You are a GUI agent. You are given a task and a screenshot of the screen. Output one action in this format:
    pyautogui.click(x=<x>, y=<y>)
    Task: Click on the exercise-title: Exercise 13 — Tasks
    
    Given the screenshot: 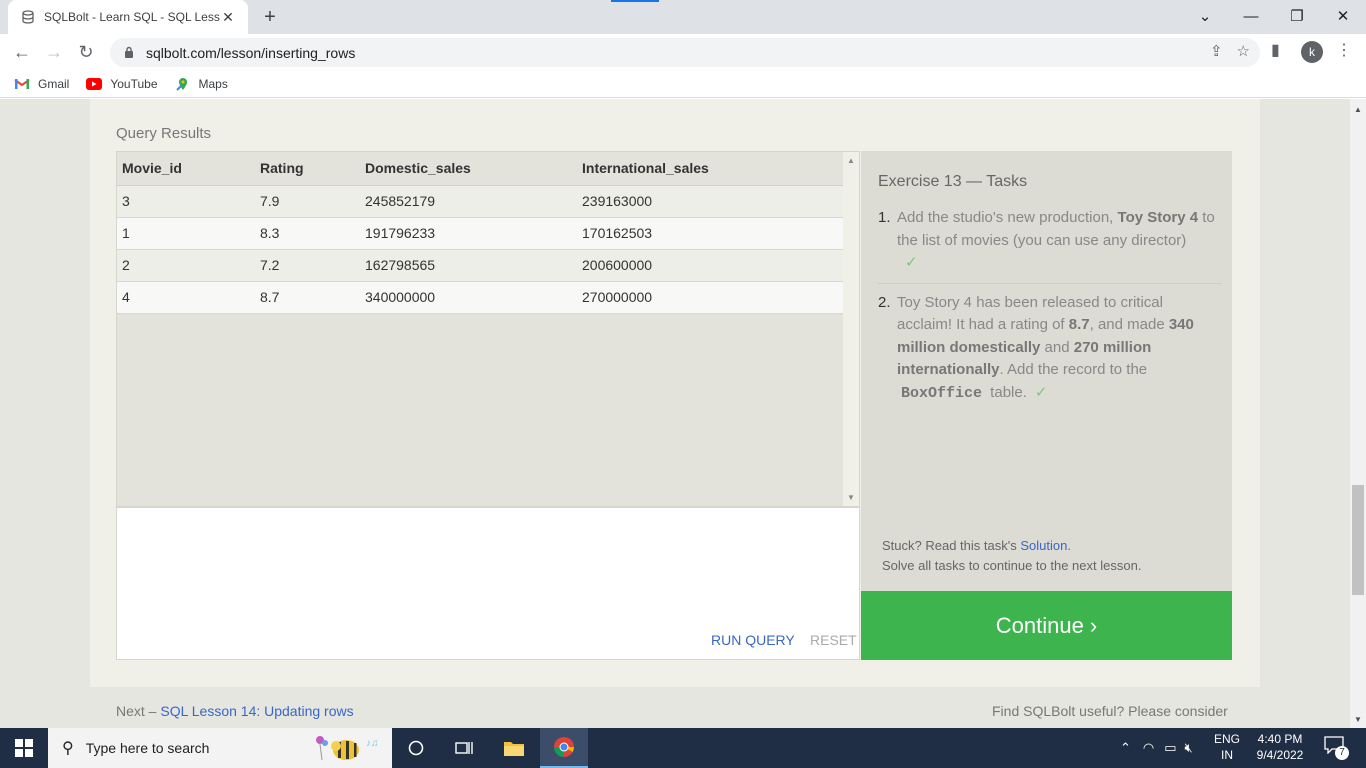 What is the action you would take?
    pyautogui.click(x=953, y=181)
    